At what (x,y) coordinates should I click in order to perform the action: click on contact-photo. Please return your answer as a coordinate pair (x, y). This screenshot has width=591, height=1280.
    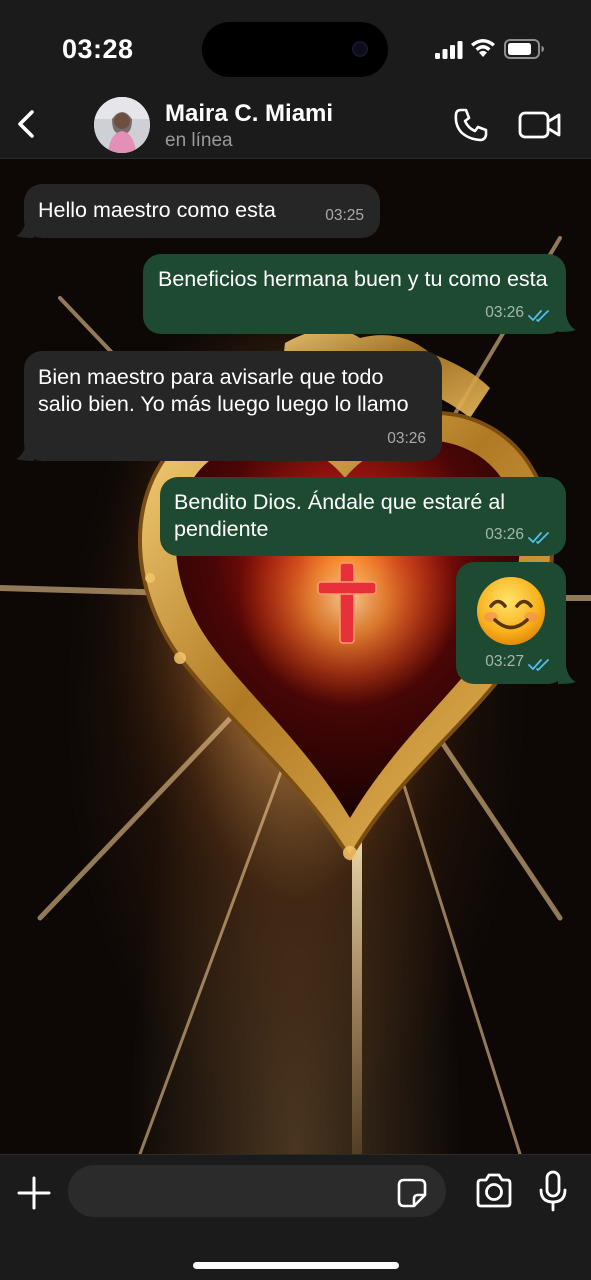
    Looking at the image, I should click on (122, 125).